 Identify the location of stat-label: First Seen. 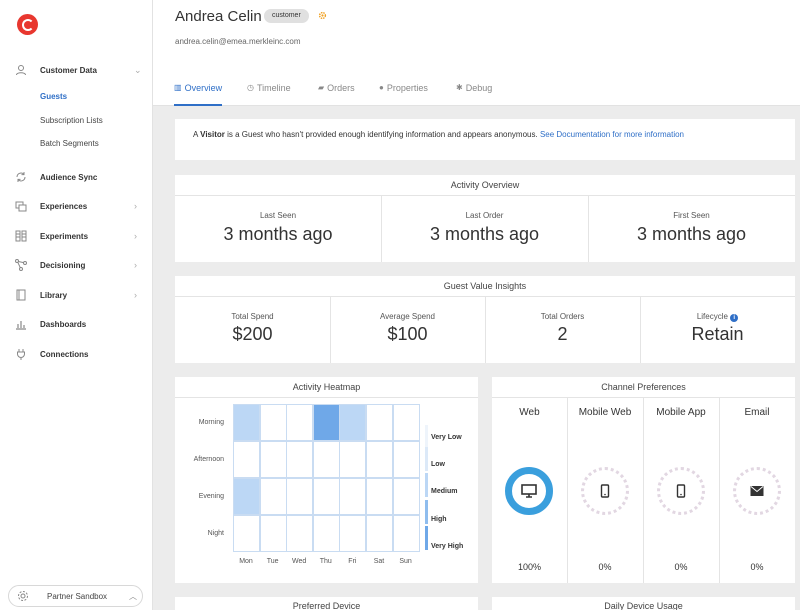
(691, 215).